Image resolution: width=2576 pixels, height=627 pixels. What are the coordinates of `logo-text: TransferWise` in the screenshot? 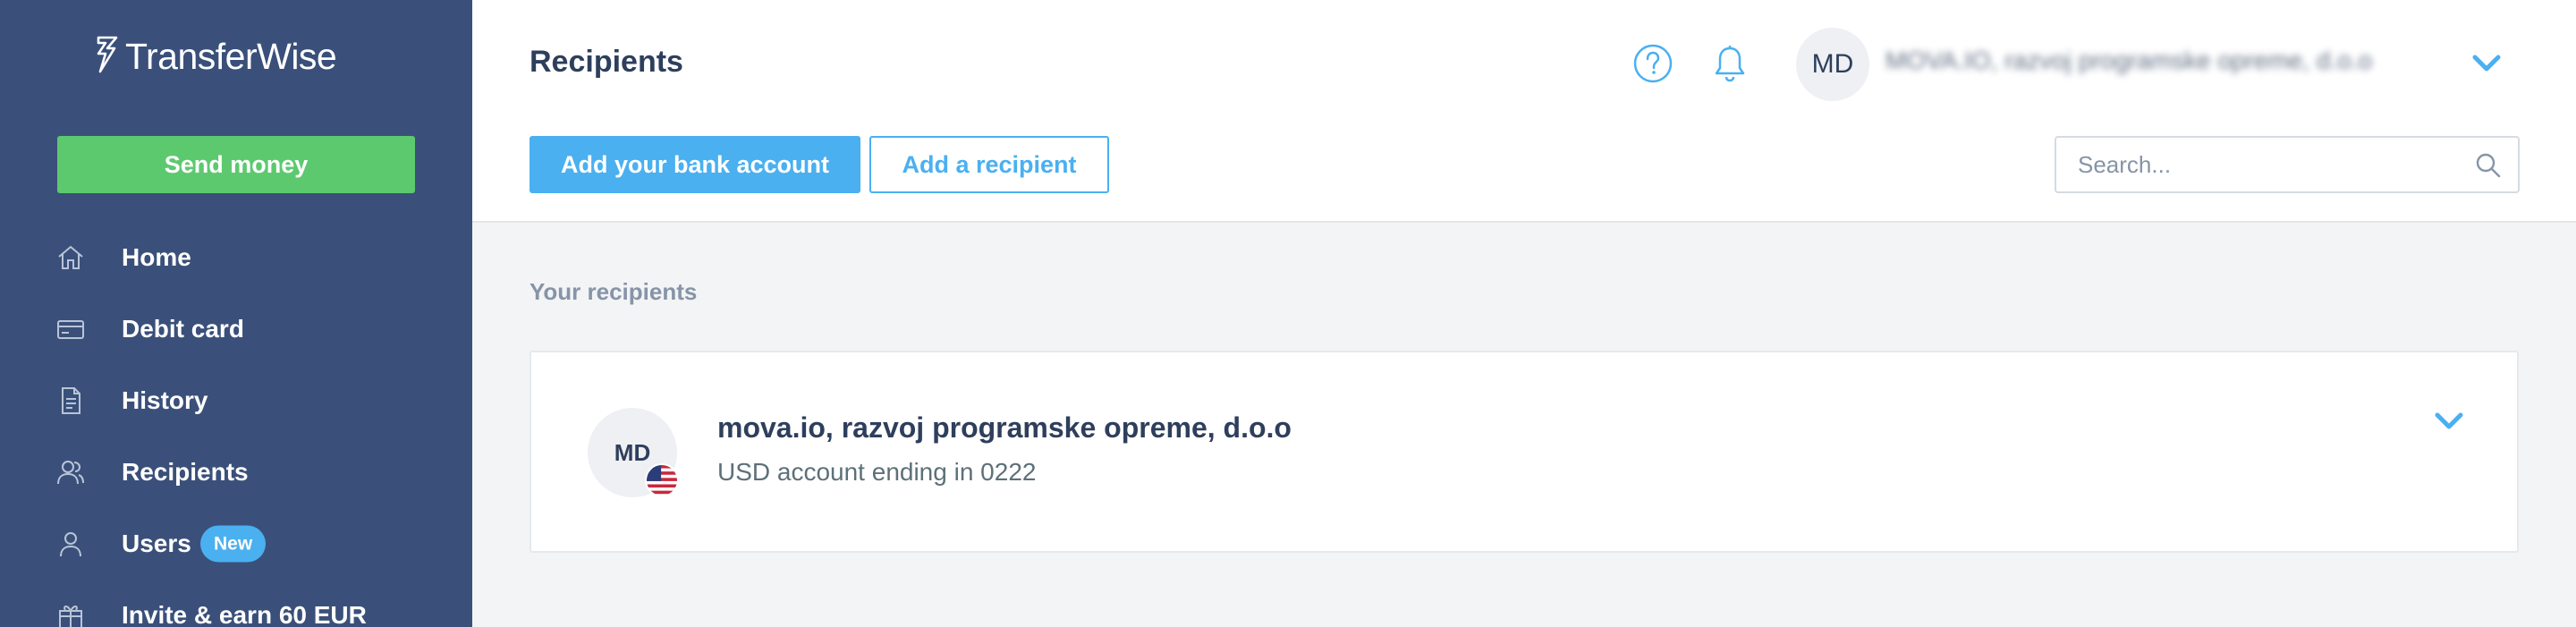 It's located at (231, 56).